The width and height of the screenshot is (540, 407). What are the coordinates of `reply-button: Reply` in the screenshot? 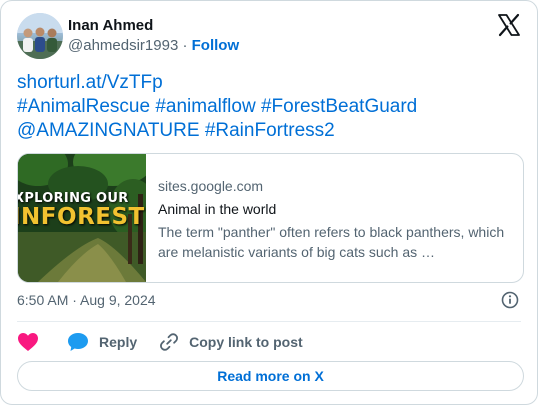 It's located at (102, 342).